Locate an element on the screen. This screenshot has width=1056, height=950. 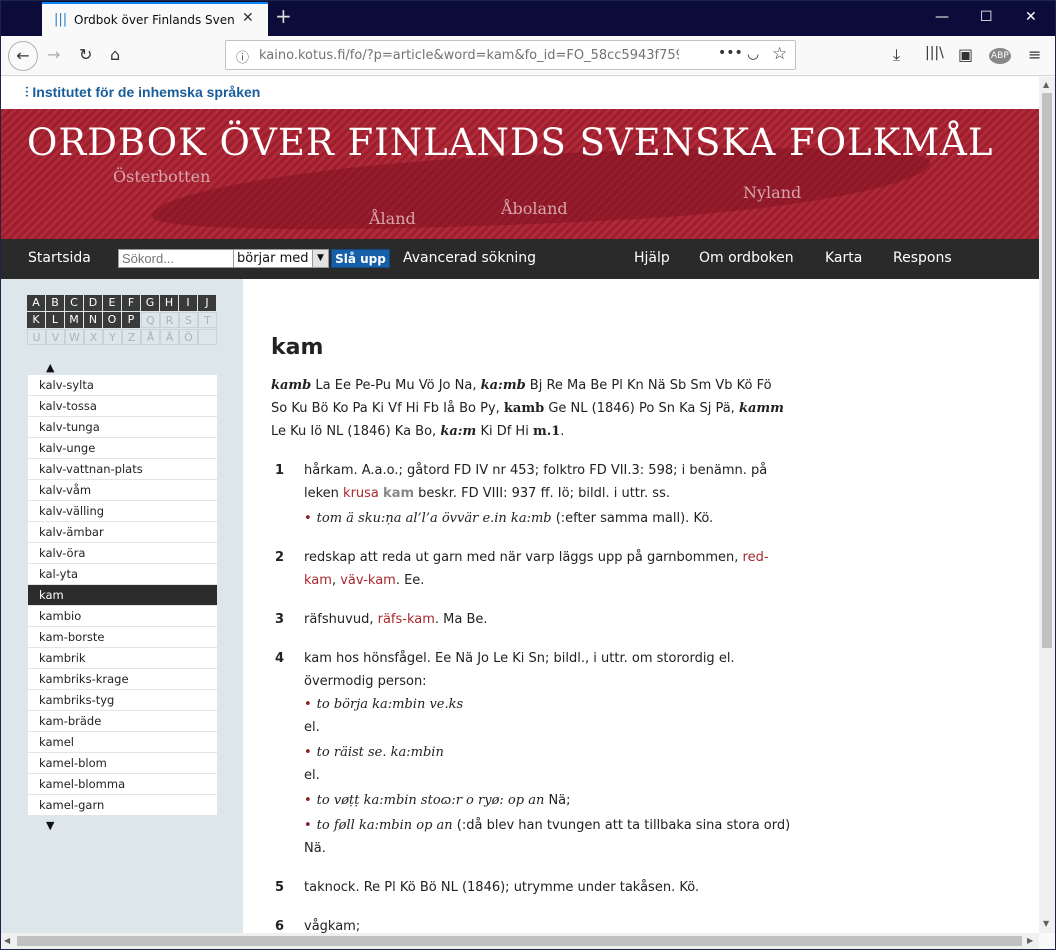
word-list-item: kambriks-krage is located at coordinates (122, 679).